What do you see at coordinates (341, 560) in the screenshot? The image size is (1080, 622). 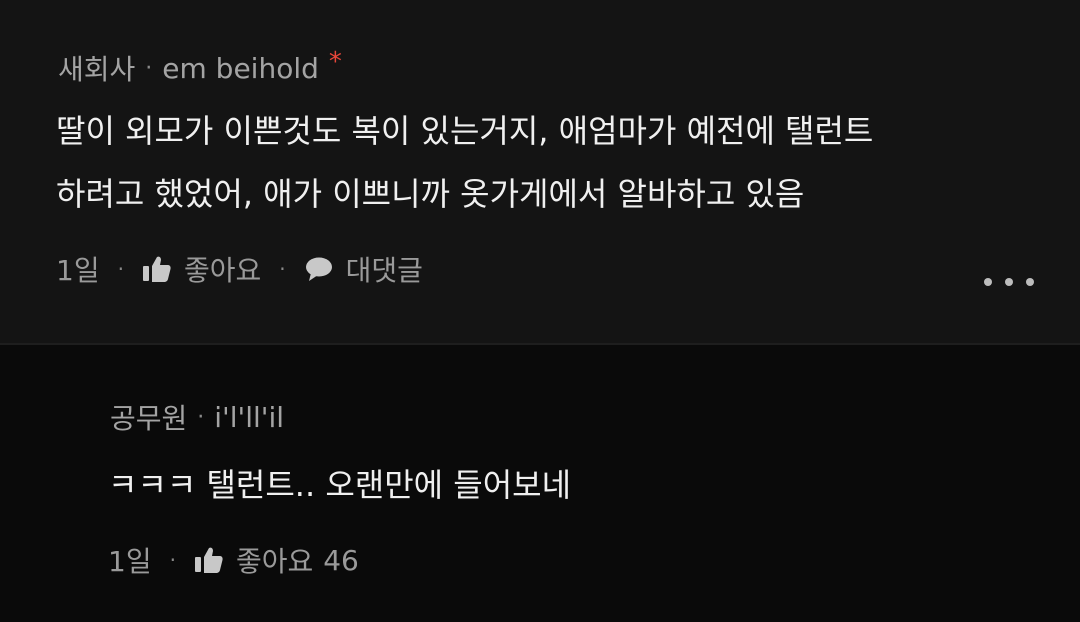 I see `like-count: 46` at bounding box center [341, 560].